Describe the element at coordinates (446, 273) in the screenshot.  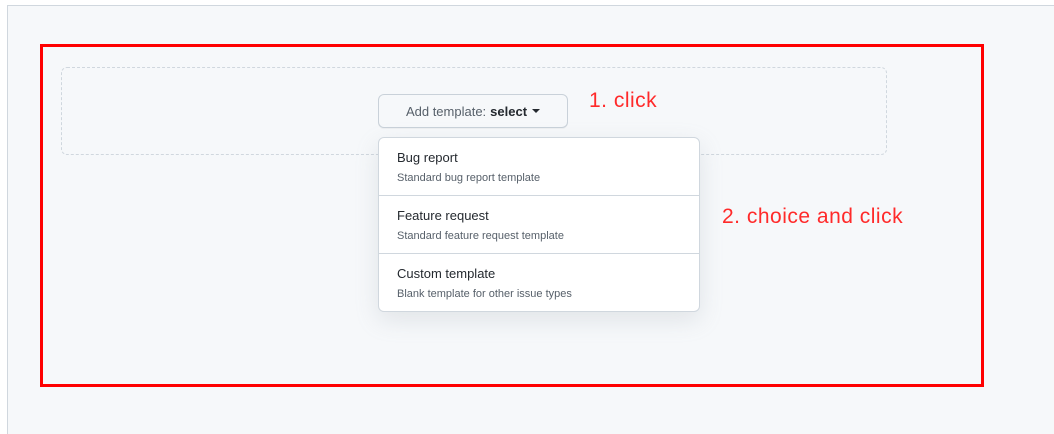
I see `menu-item-title: Custom template` at that location.